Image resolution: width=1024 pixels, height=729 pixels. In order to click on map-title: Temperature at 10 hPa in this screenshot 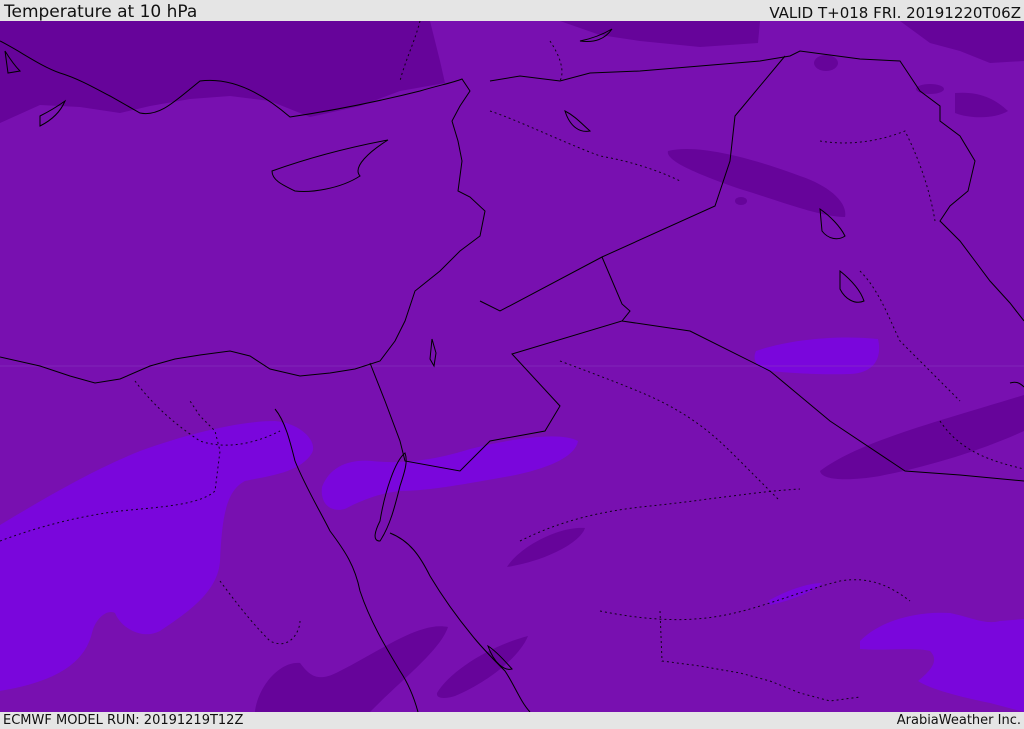, I will do `click(101, 12)`.